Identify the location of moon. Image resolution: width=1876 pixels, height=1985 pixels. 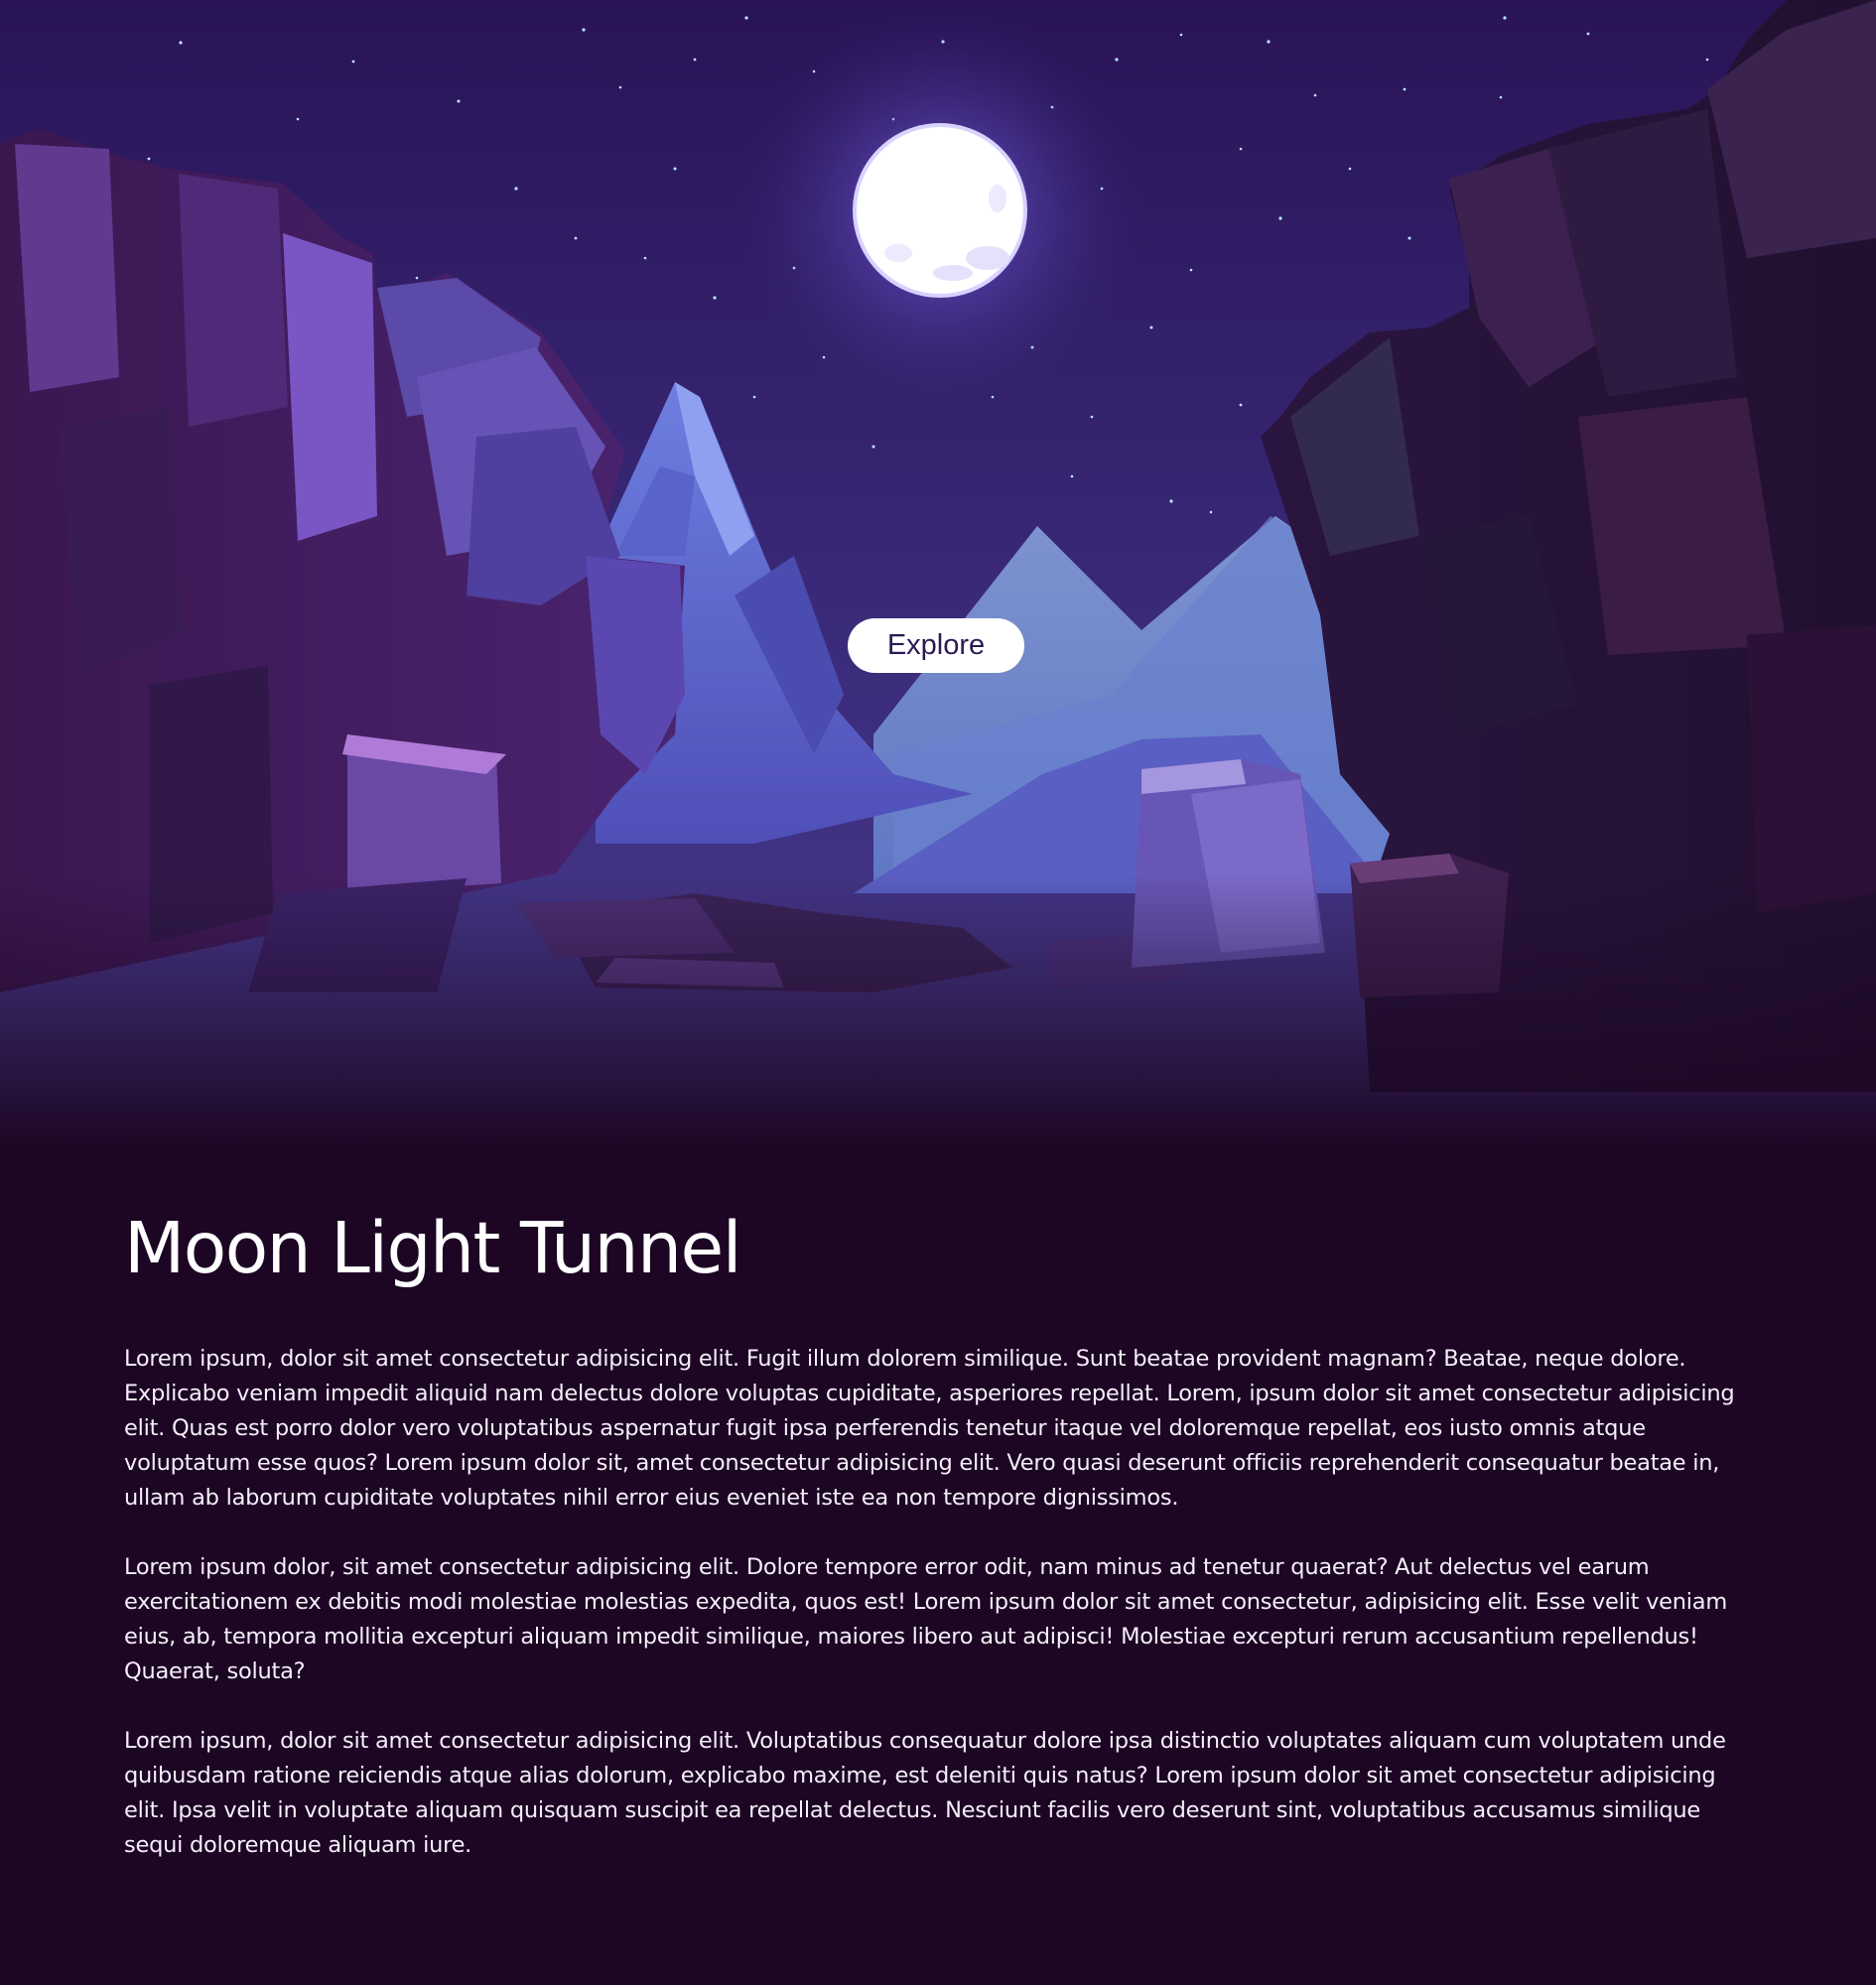
(940, 210).